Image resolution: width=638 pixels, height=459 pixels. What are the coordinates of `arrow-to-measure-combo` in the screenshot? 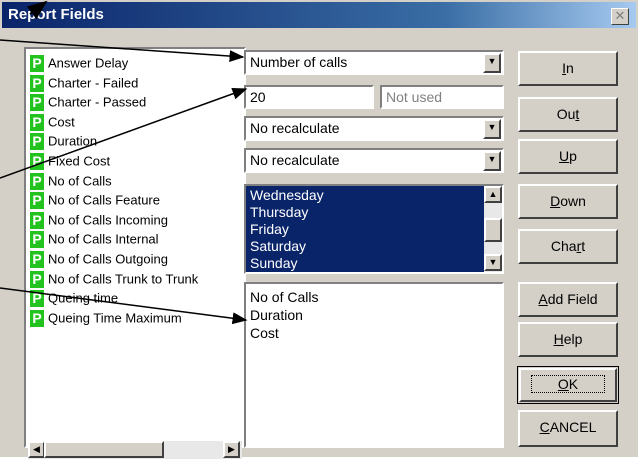 It's located at (122, 51).